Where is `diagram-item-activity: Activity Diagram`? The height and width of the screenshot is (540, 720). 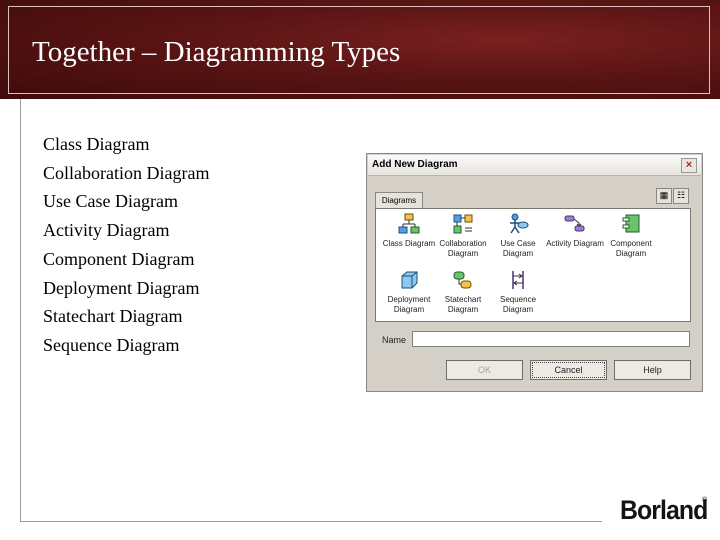 diagram-item-activity: Activity Diagram is located at coordinates (575, 231).